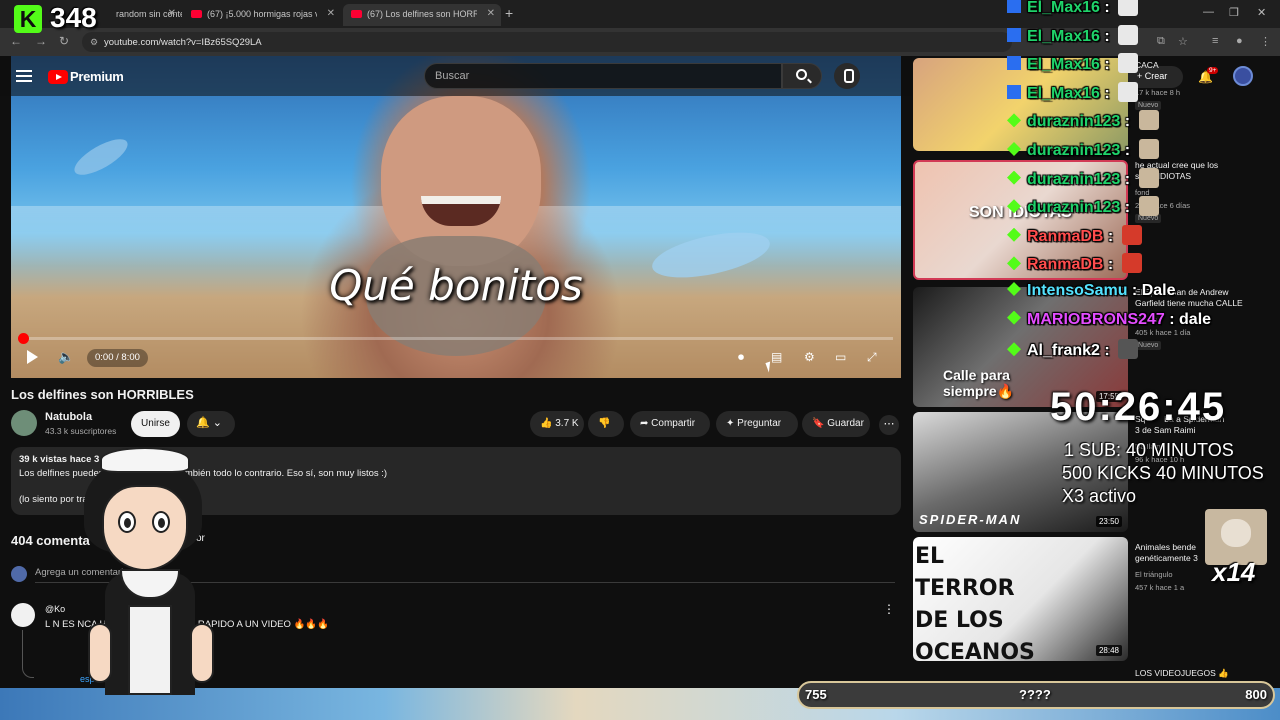 This screenshot has width=1280, height=720. Describe the element at coordinates (1099, 496) in the screenshot. I see `goal-text: X3 activo` at that location.